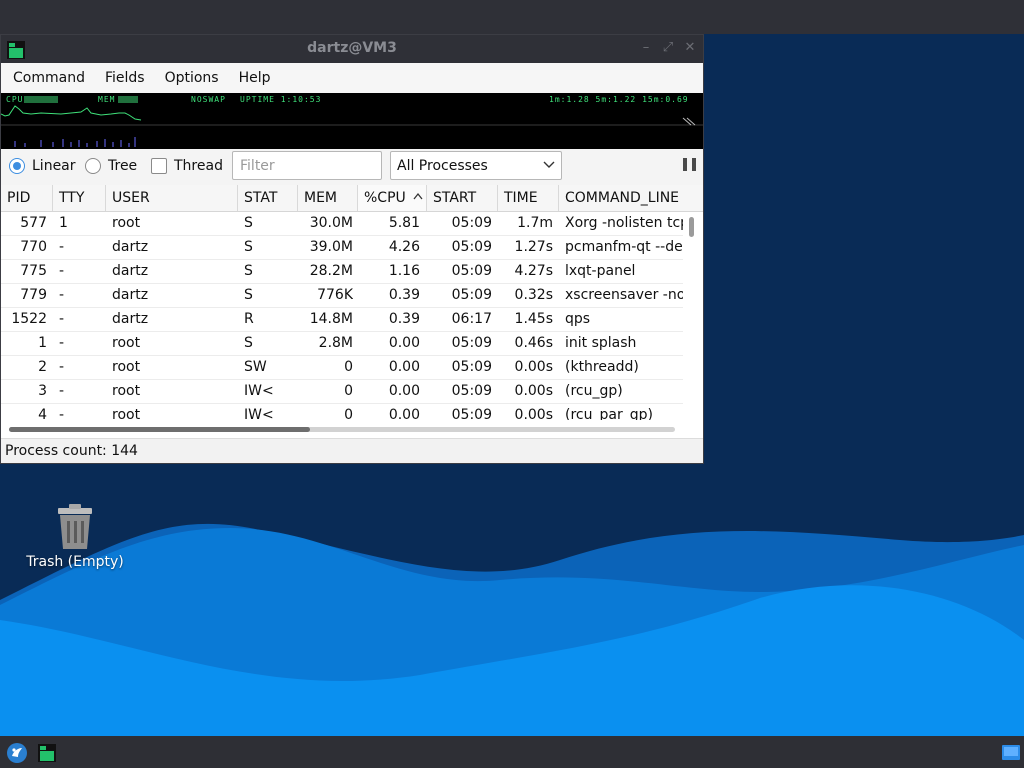 The width and height of the screenshot is (1024, 768). What do you see at coordinates (624, 247) in the screenshot?
I see `cell-command-line: pcmanfm-qt --desktop` at bounding box center [624, 247].